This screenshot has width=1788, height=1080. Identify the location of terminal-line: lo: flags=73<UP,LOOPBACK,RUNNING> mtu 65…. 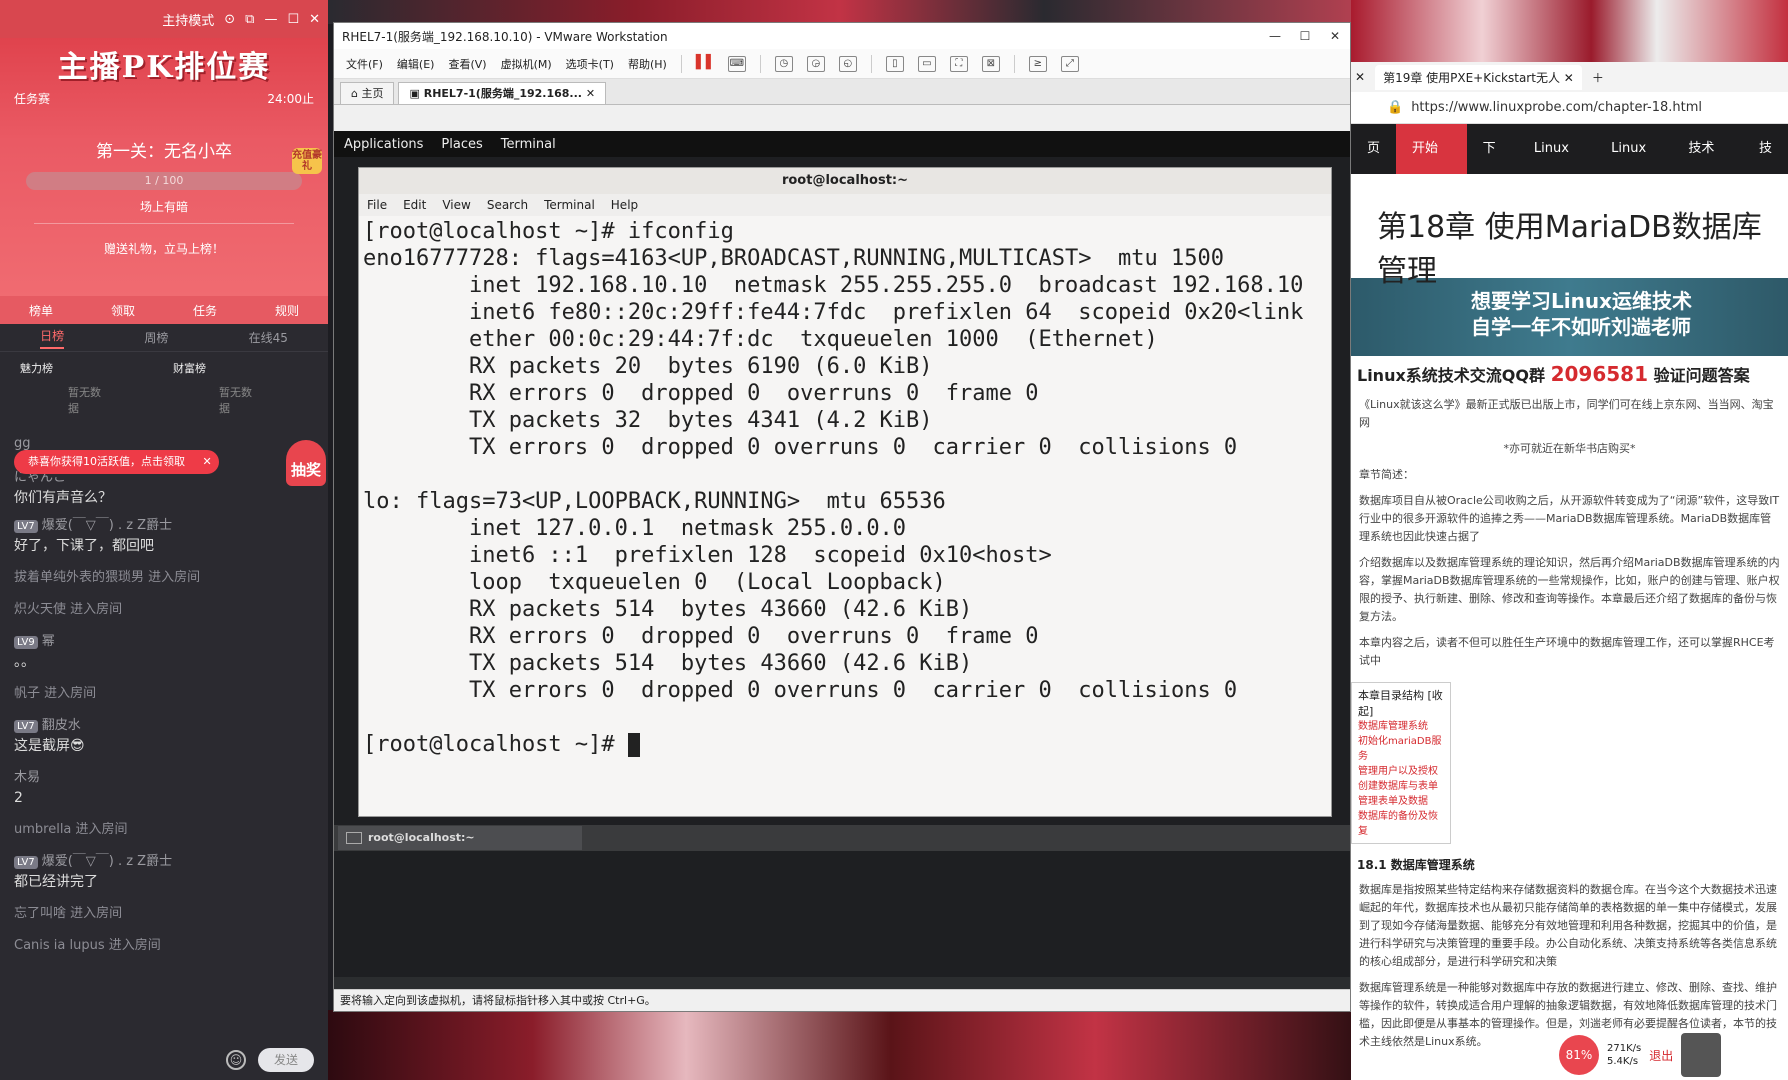
(654, 501).